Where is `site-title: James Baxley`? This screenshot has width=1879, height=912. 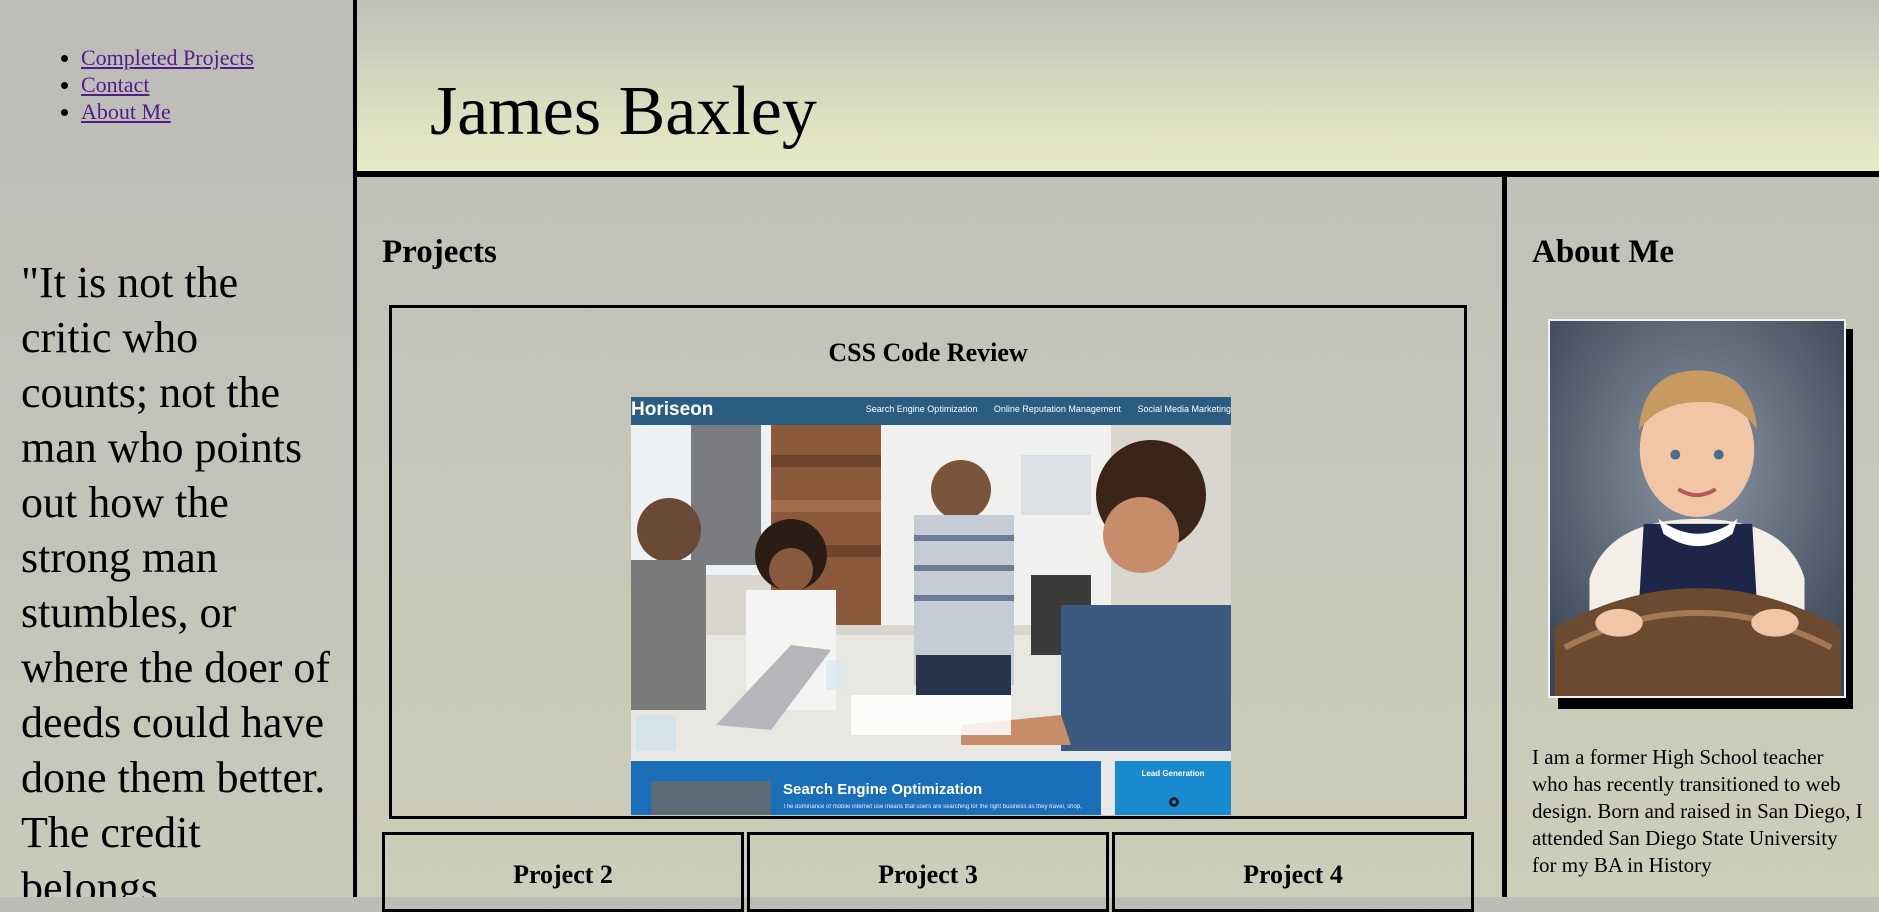 site-title: James Baxley is located at coordinates (623, 111).